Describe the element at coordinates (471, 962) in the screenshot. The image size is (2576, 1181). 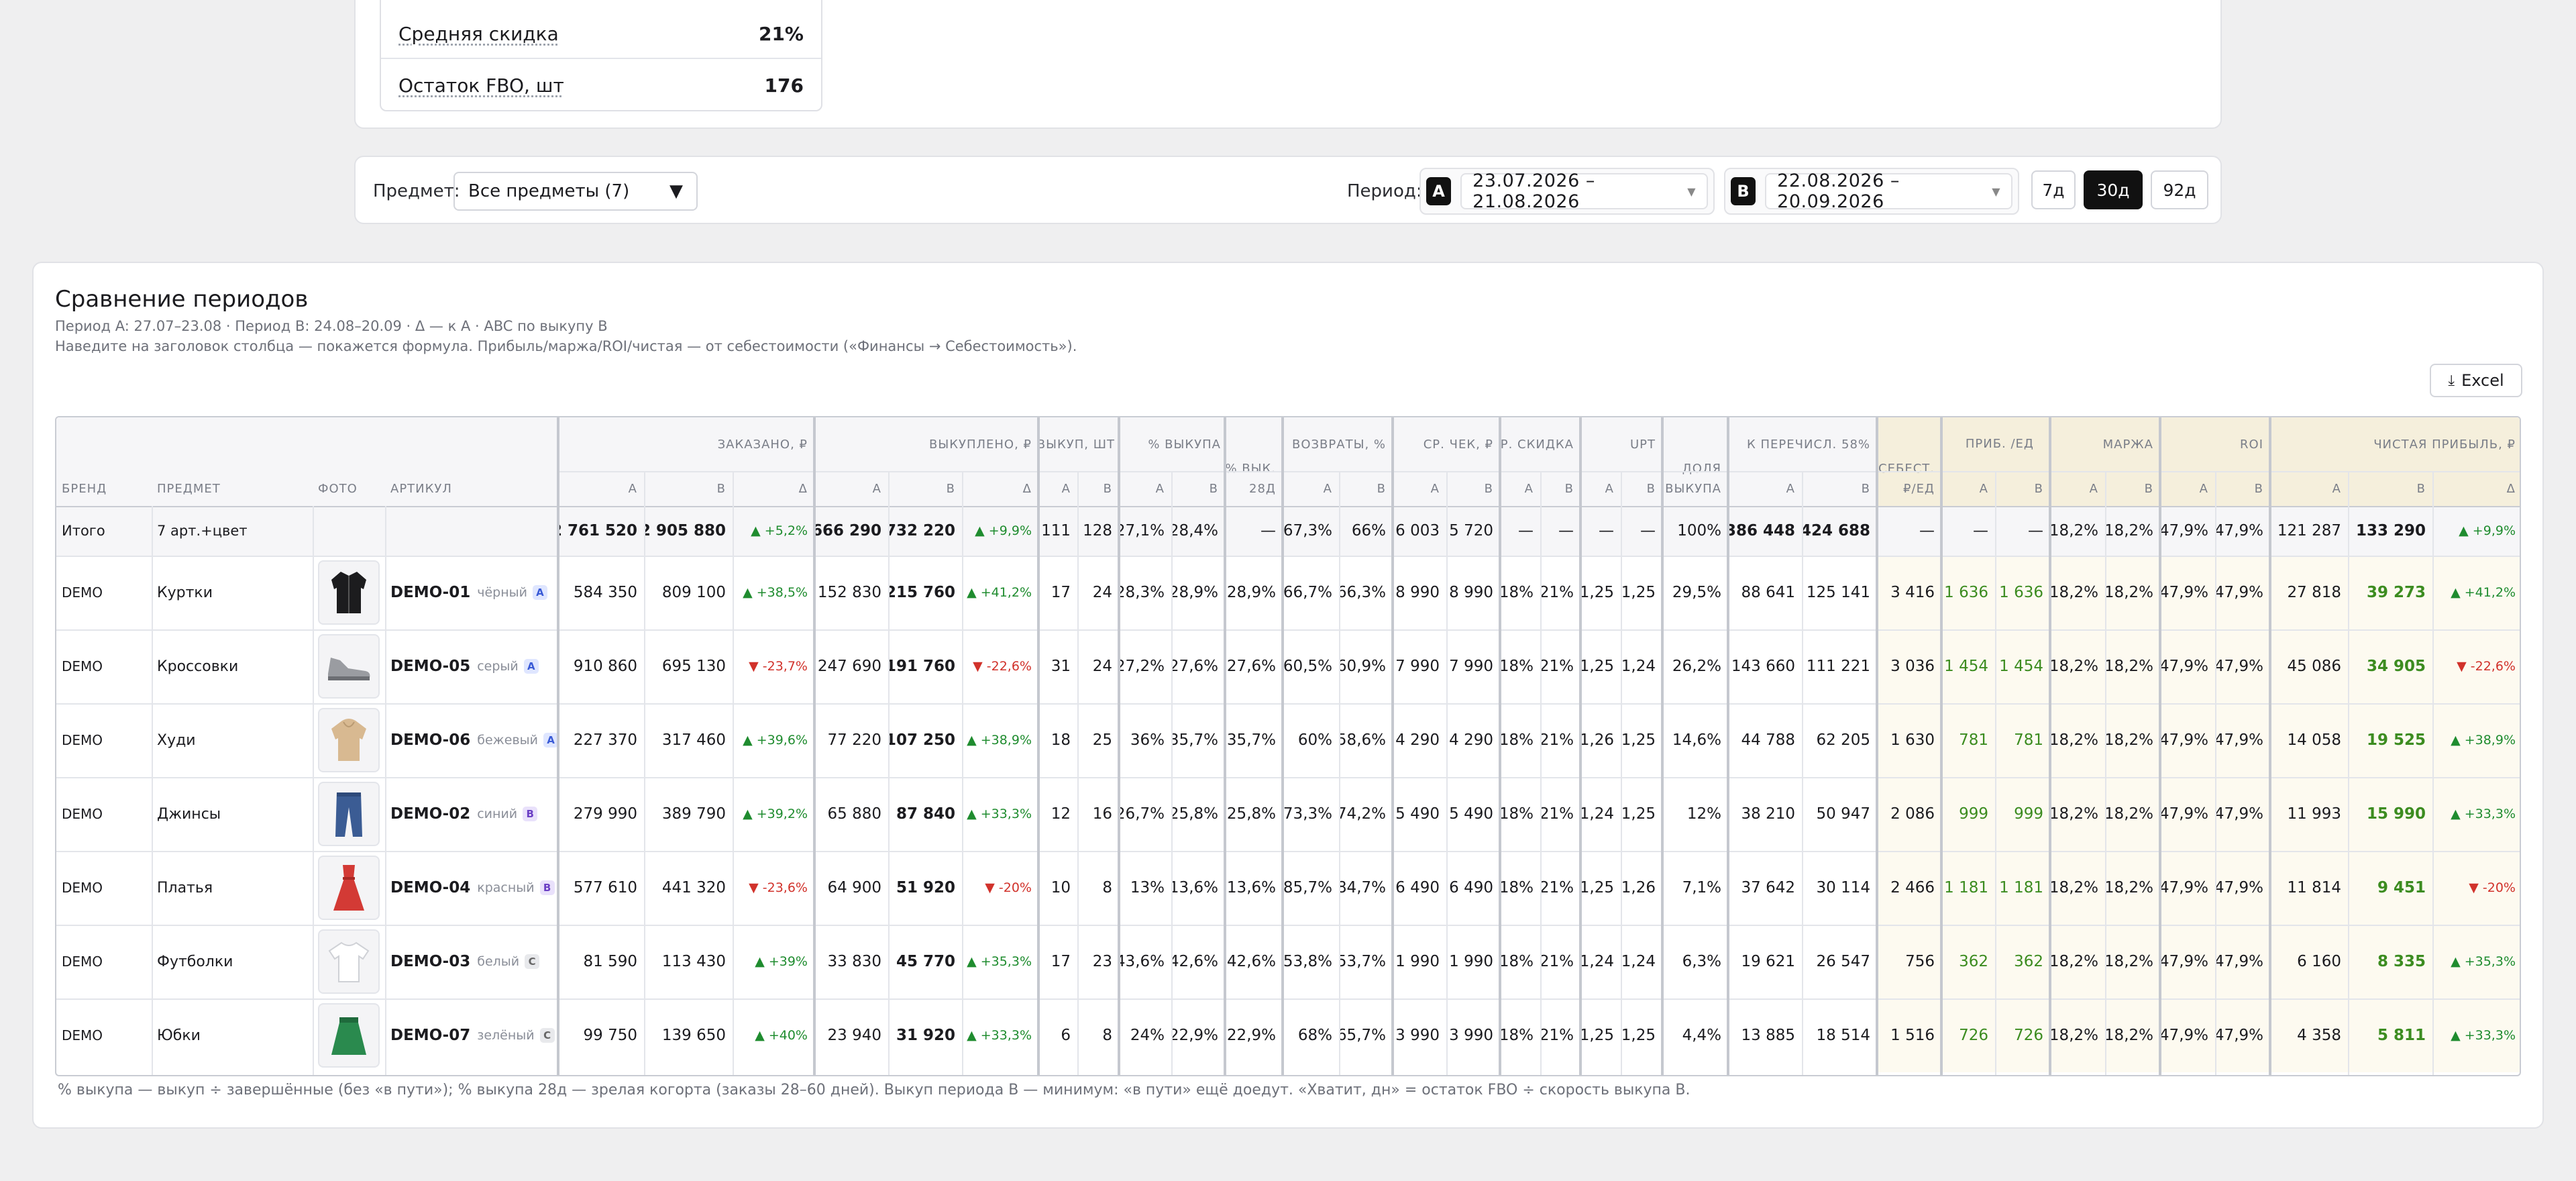
I see `row-article: DEMO-03 белый C` at that location.